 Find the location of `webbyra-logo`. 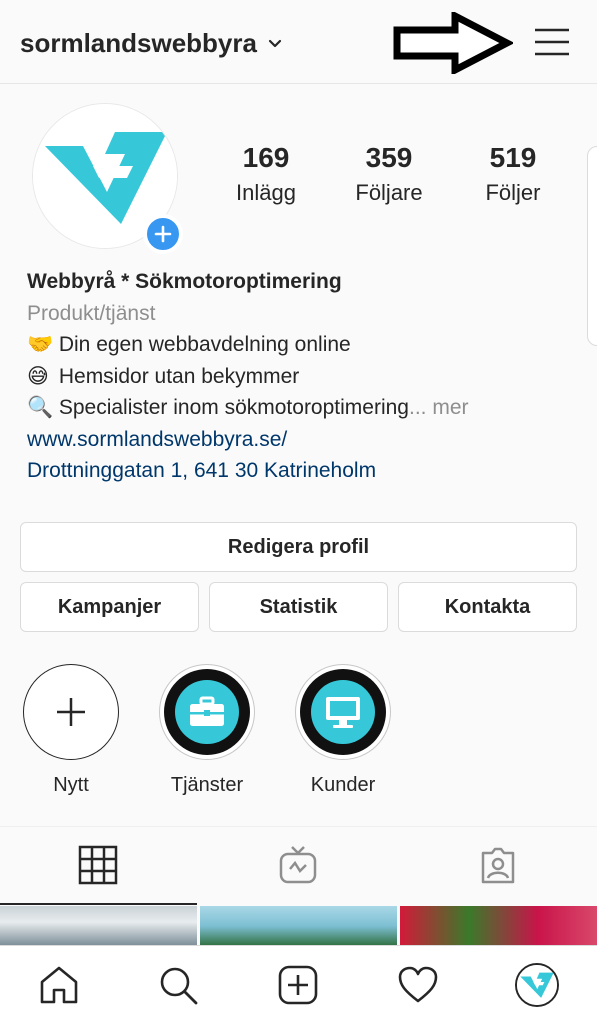

webbyra-logo is located at coordinates (537, 985).